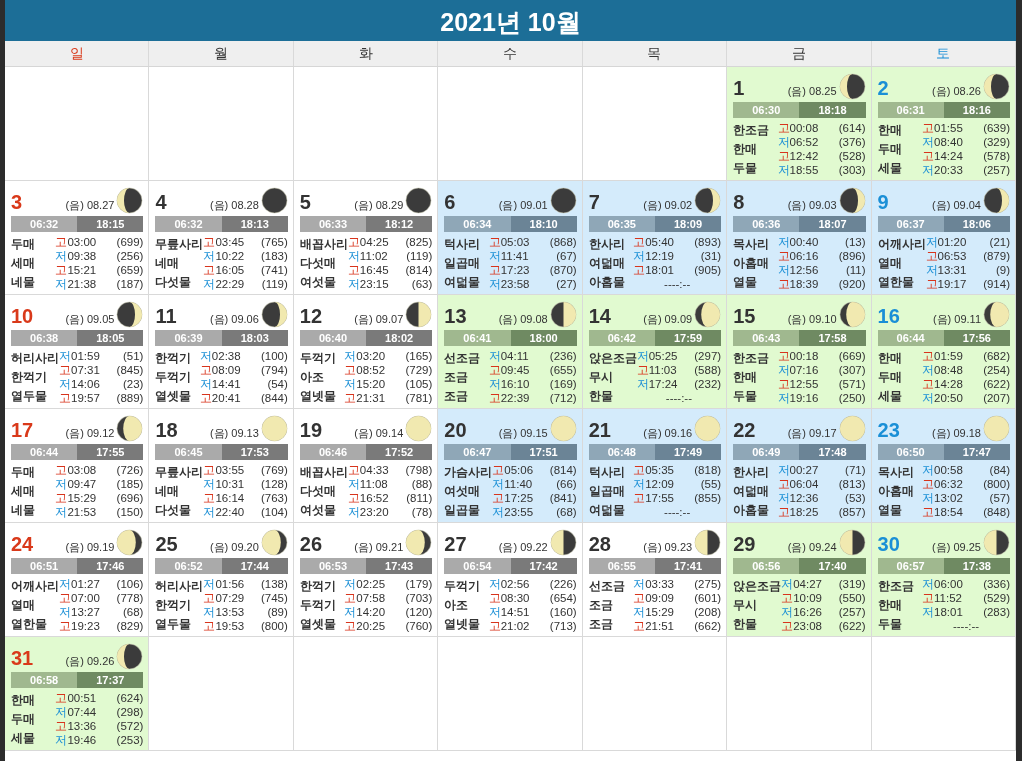 The height and width of the screenshot is (761, 1022). What do you see at coordinates (318, 491) in the screenshot?
I see `tide-name: 다섯매` at bounding box center [318, 491].